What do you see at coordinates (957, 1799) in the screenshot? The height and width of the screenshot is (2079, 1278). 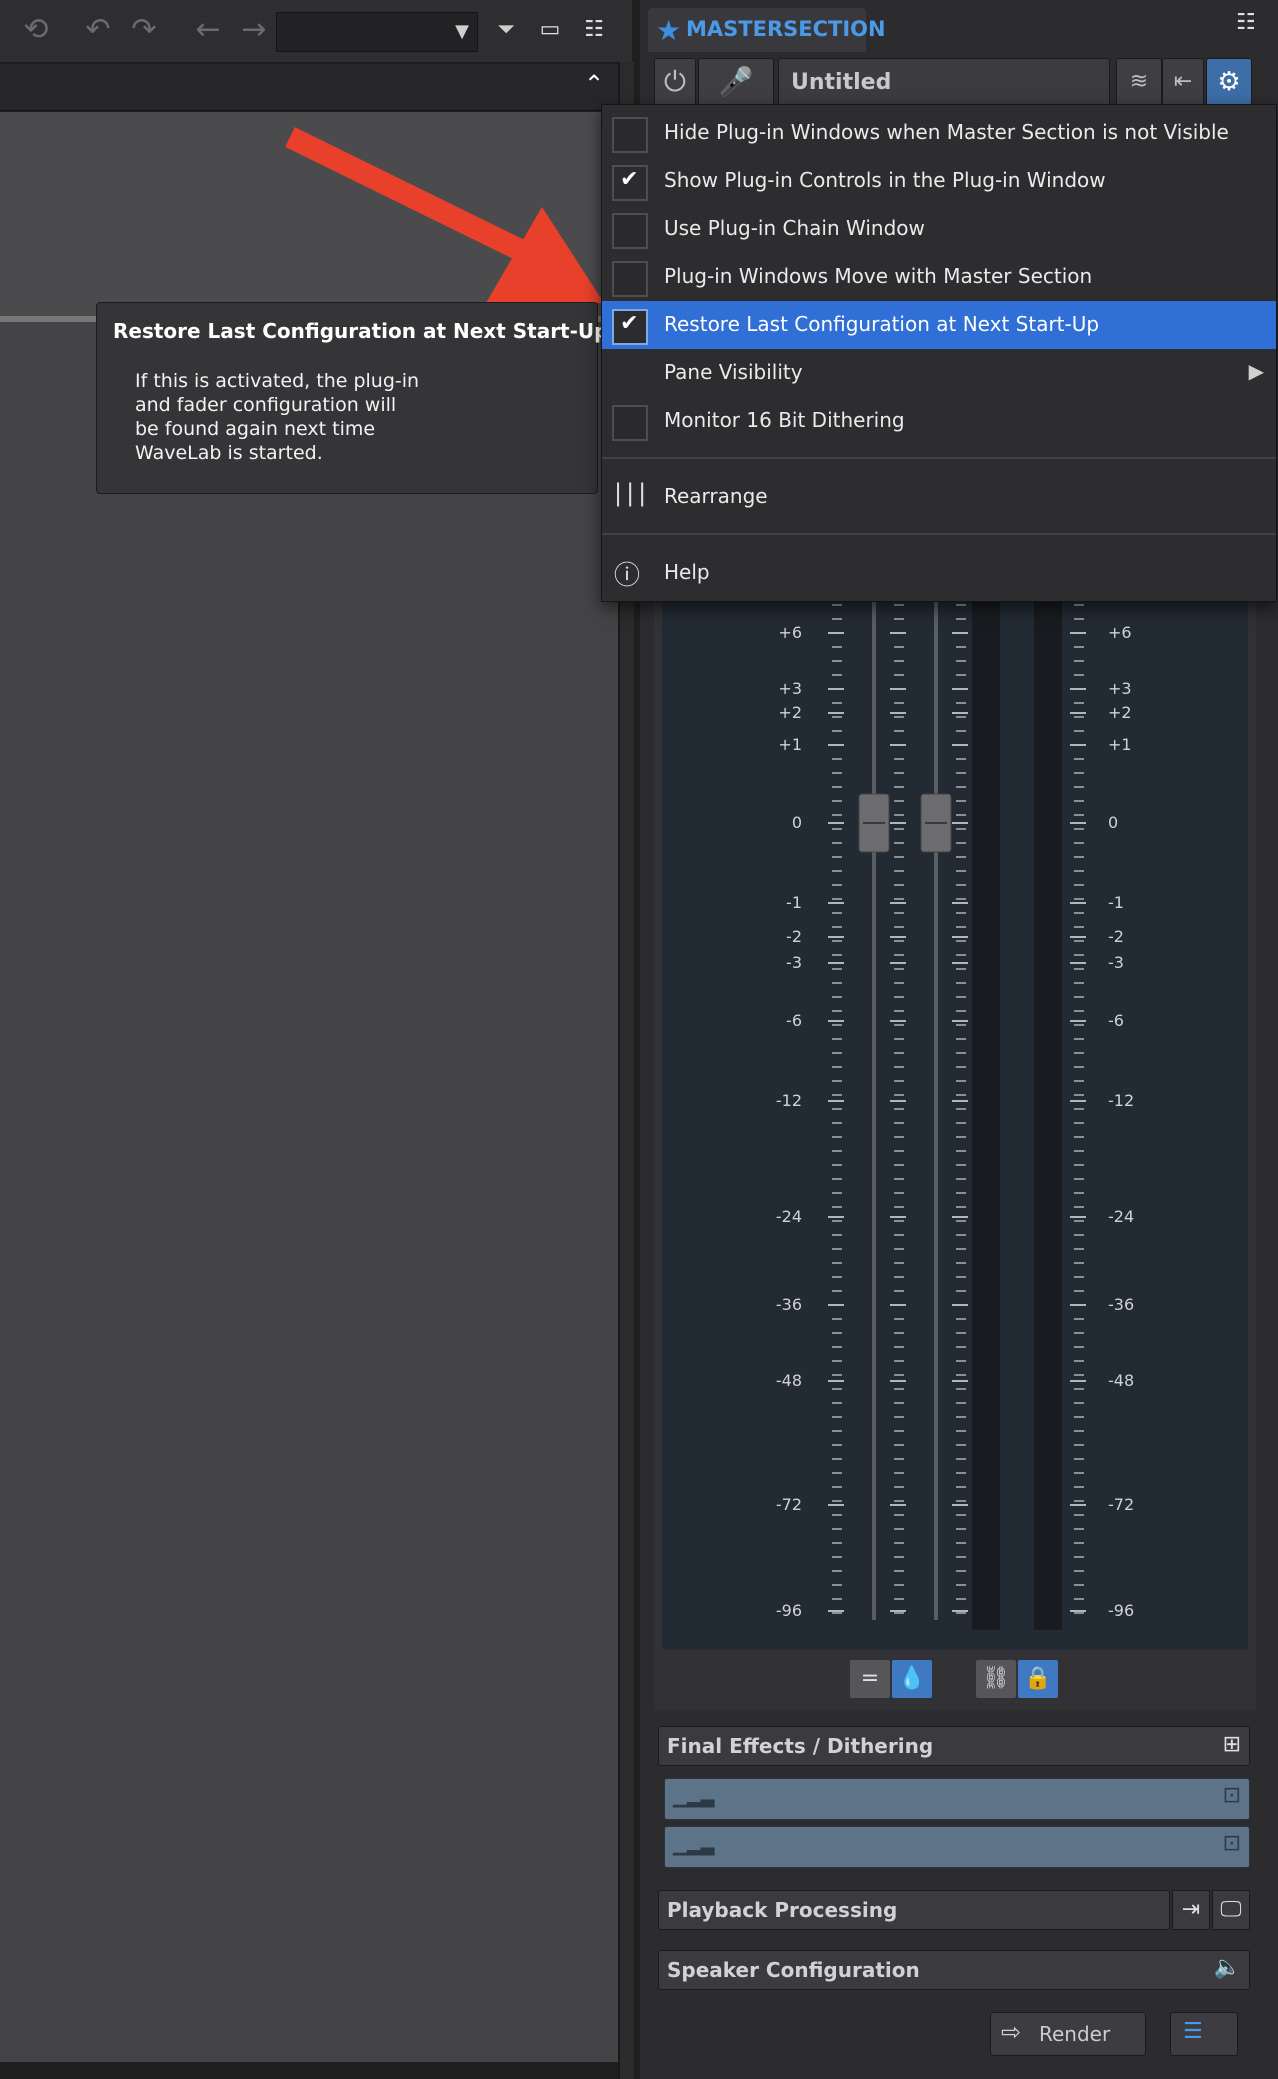 I see `effect-slot-1: ▁▂▃ ⊡` at bounding box center [957, 1799].